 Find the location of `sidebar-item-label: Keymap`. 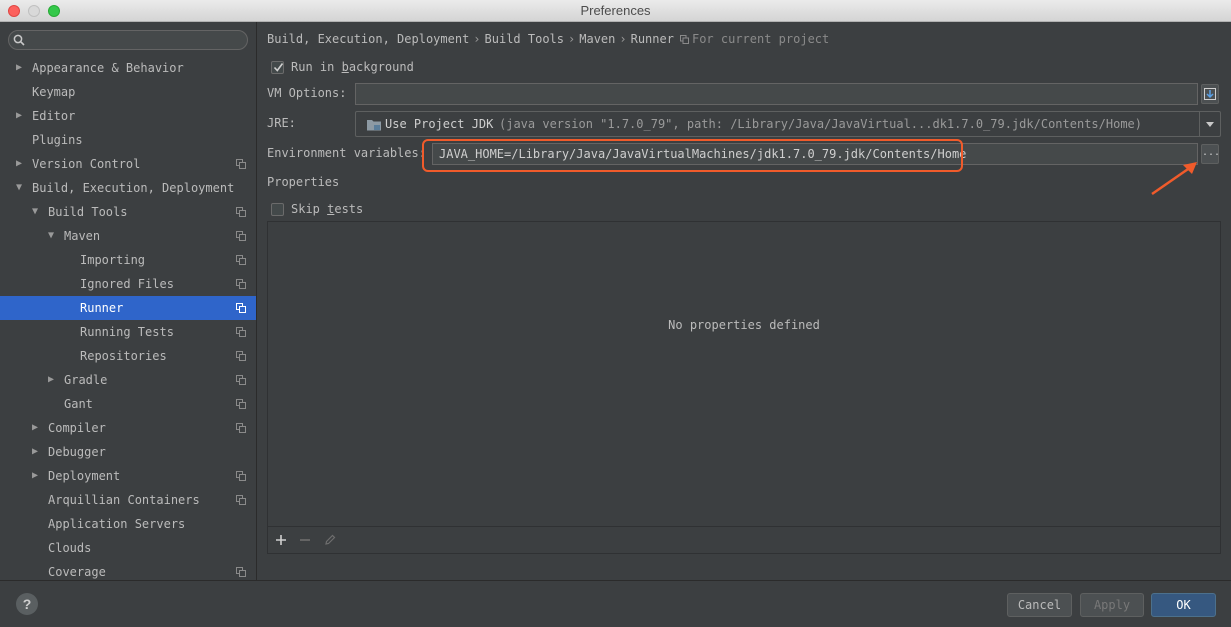

sidebar-item-label: Keymap is located at coordinates (54, 92).